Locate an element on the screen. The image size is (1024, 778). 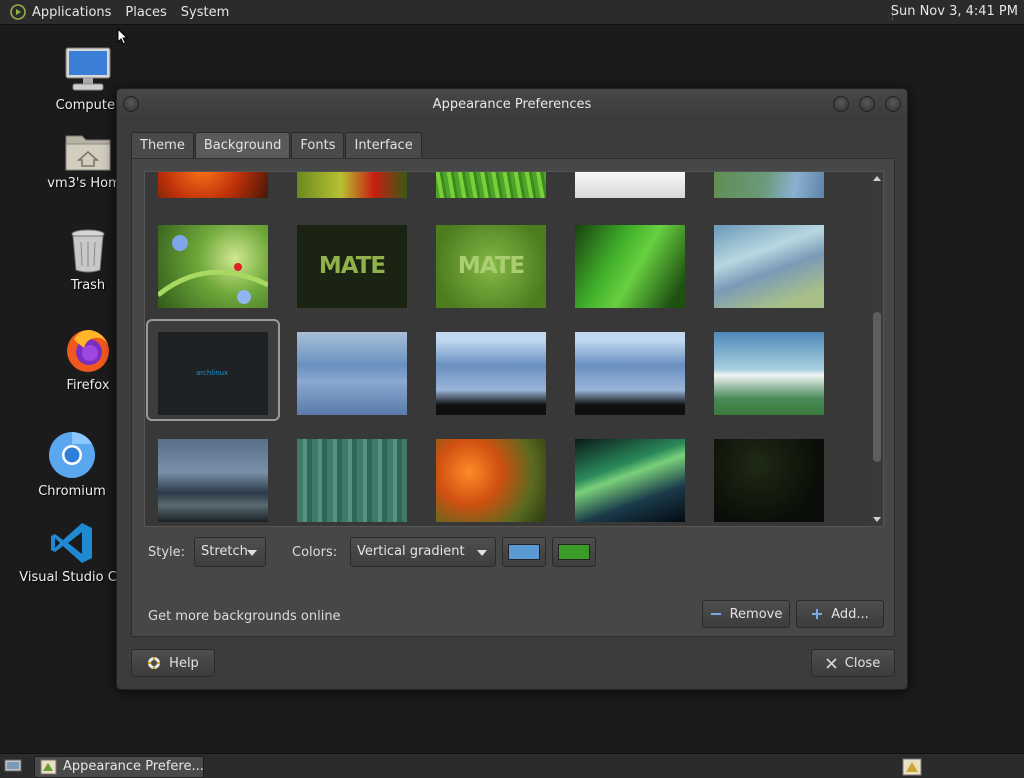
help-button: Help is located at coordinates (173, 663).